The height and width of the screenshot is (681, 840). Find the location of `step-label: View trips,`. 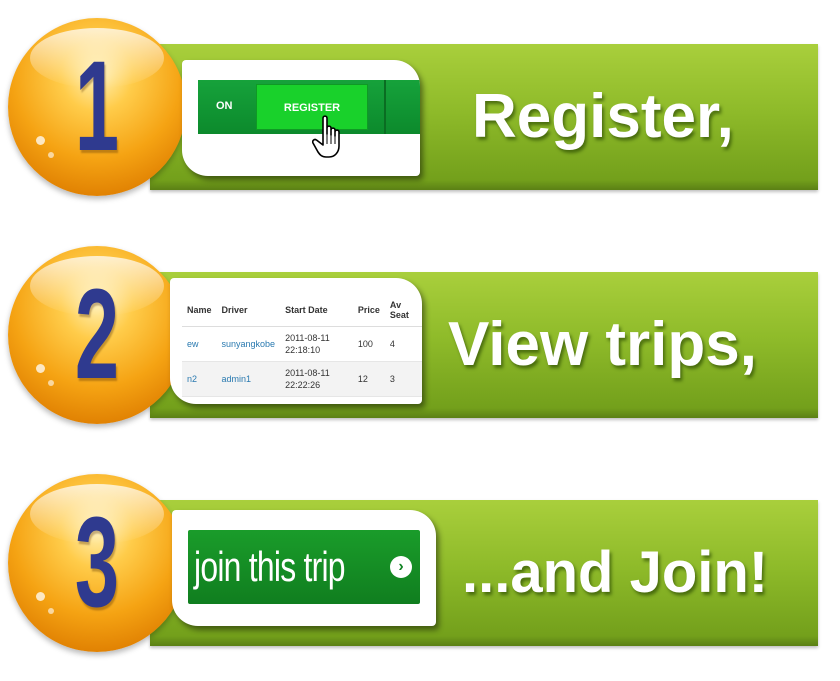

step-label: View trips, is located at coordinates (602, 344).